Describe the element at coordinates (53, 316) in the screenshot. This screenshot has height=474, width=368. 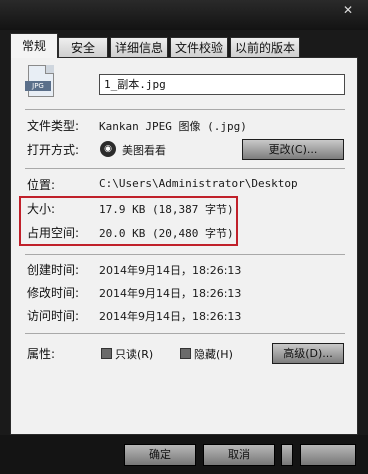
I see `accessed-label: 访问时间:` at that location.